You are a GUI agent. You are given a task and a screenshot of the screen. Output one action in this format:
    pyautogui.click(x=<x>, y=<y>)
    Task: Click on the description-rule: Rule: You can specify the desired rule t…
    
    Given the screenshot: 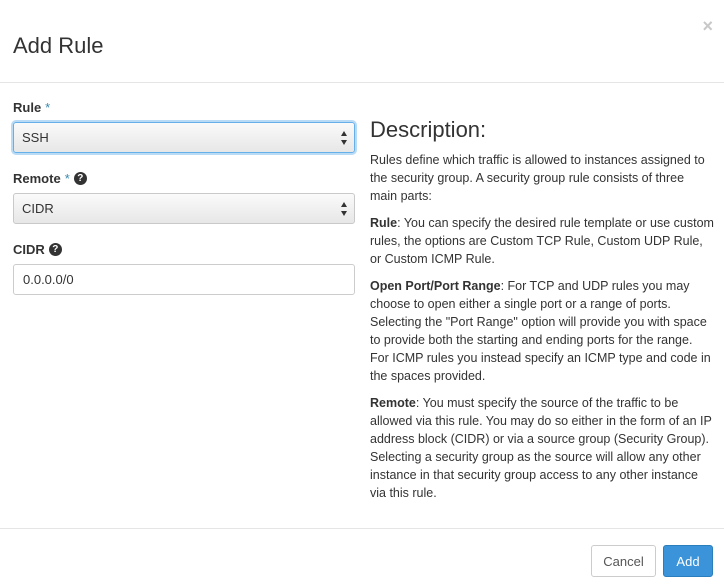 What is the action you would take?
    pyautogui.click(x=542, y=241)
    